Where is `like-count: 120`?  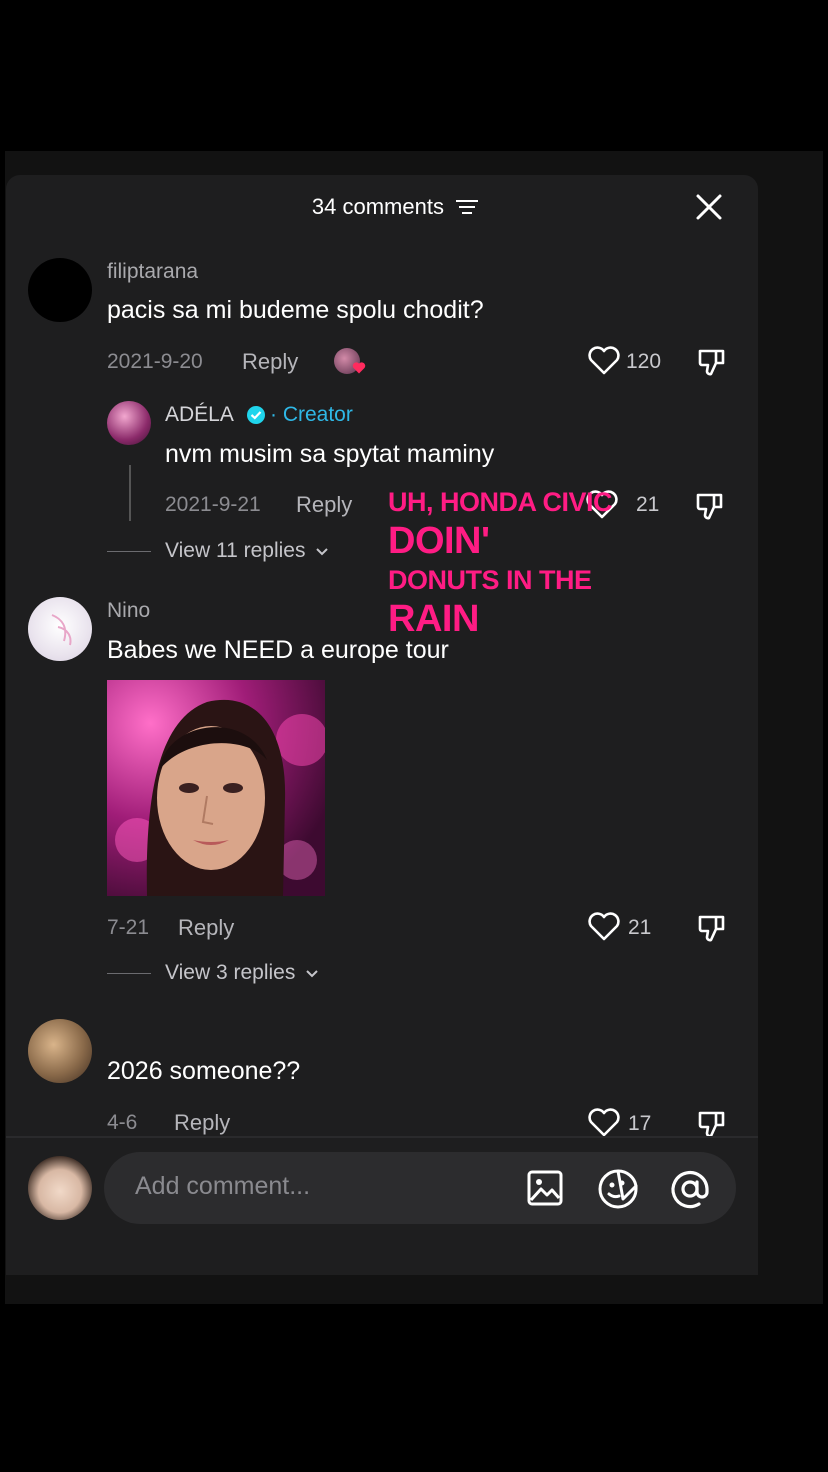 like-count: 120 is located at coordinates (644, 361).